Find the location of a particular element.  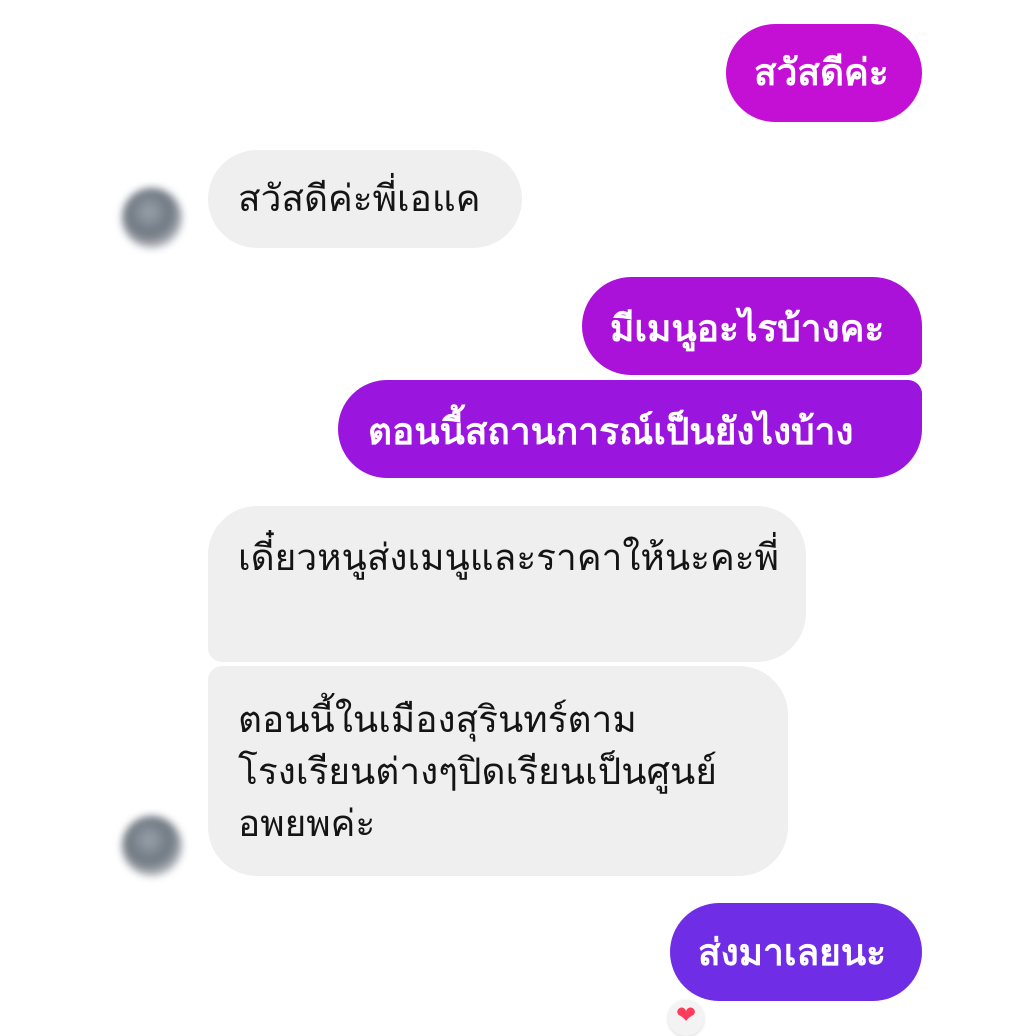

incoming-message: สวัสดีค่ะพี่เอแค is located at coordinates (365, 199).